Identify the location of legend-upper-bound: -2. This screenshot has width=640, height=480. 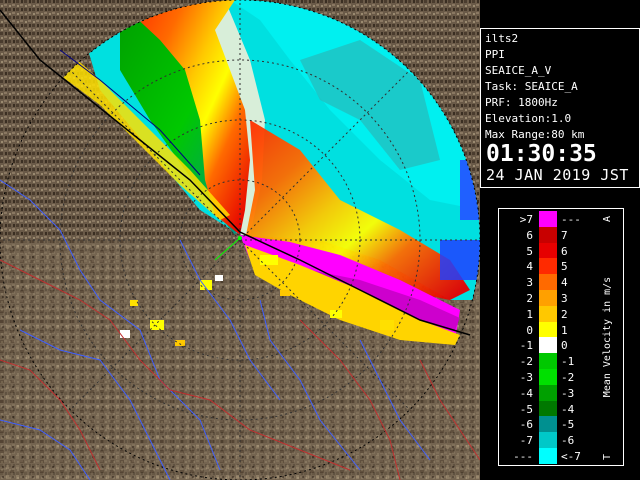
(568, 377).